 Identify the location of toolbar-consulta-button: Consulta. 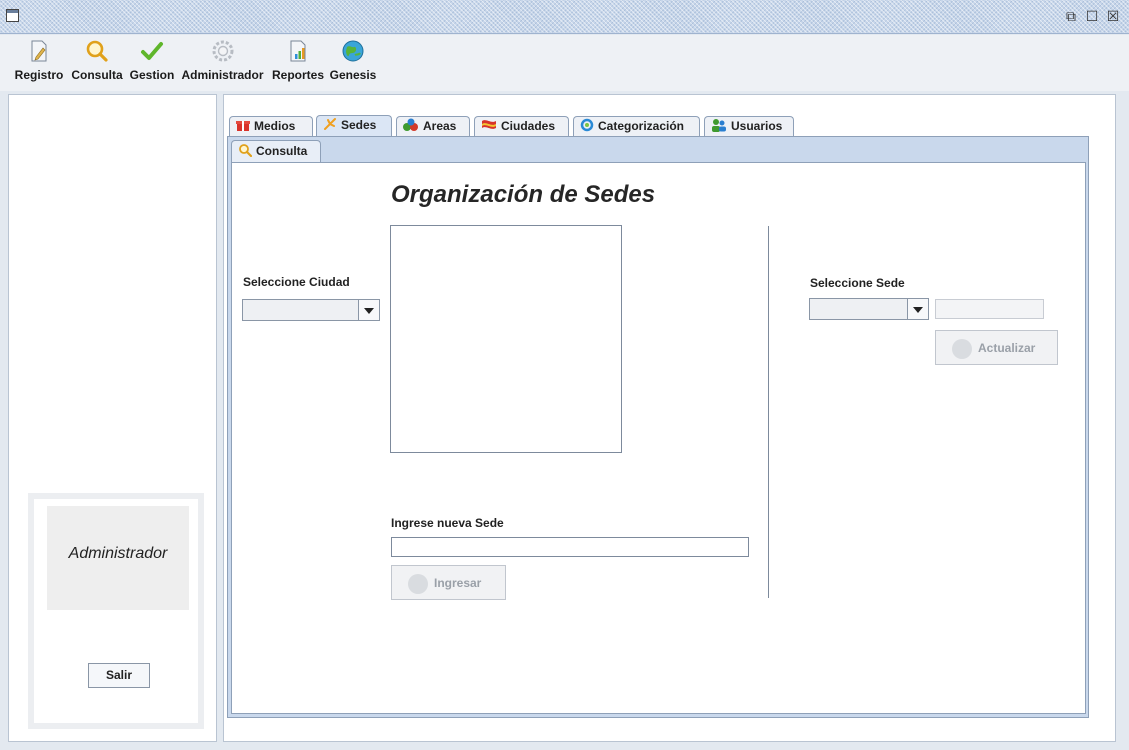
(97, 64).